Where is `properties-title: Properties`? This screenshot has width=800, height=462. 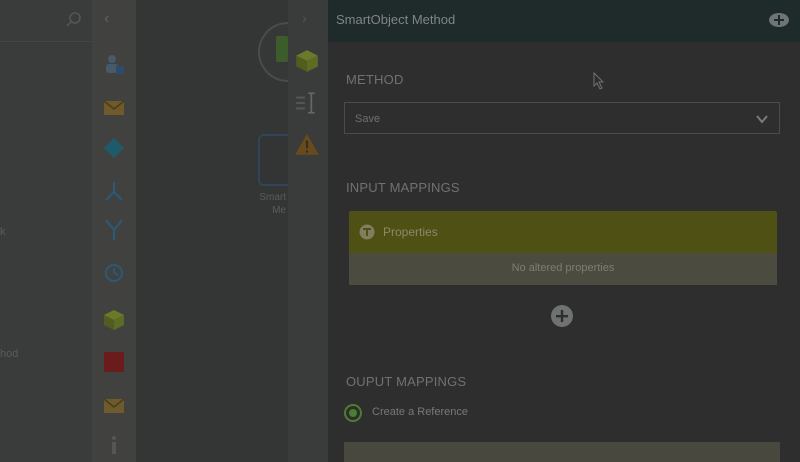
properties-title: Properties is located at coordinates (410, 232).